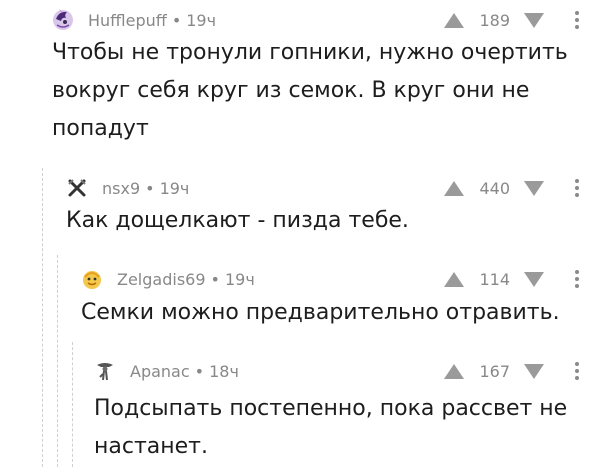 This screenshot has width=600, height=467. Describe the element at coordinates (321, 20) in the screenshot. I see `comment-header: Hufflepuff • 19ч 189` at that location.